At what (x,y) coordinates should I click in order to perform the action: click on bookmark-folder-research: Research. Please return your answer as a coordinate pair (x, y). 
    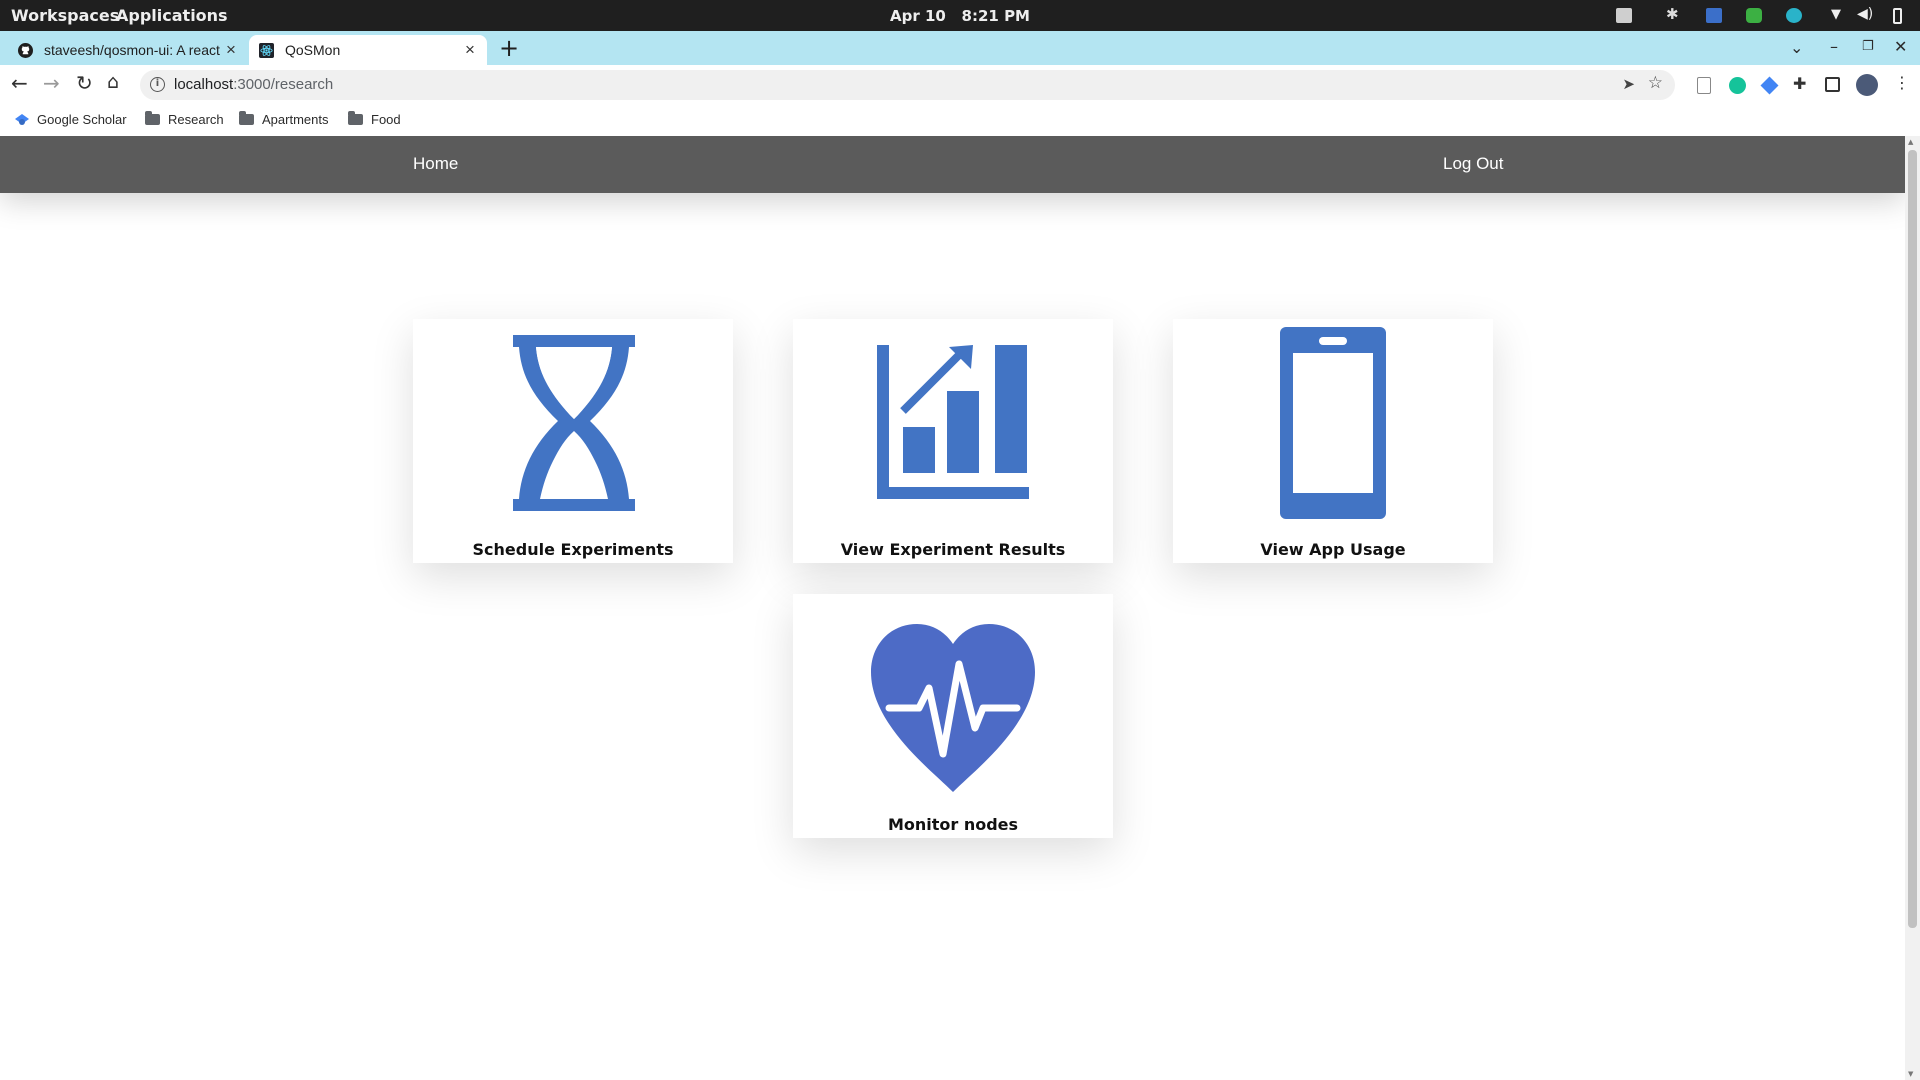
    Looking at the image, I should click on (184, 119).